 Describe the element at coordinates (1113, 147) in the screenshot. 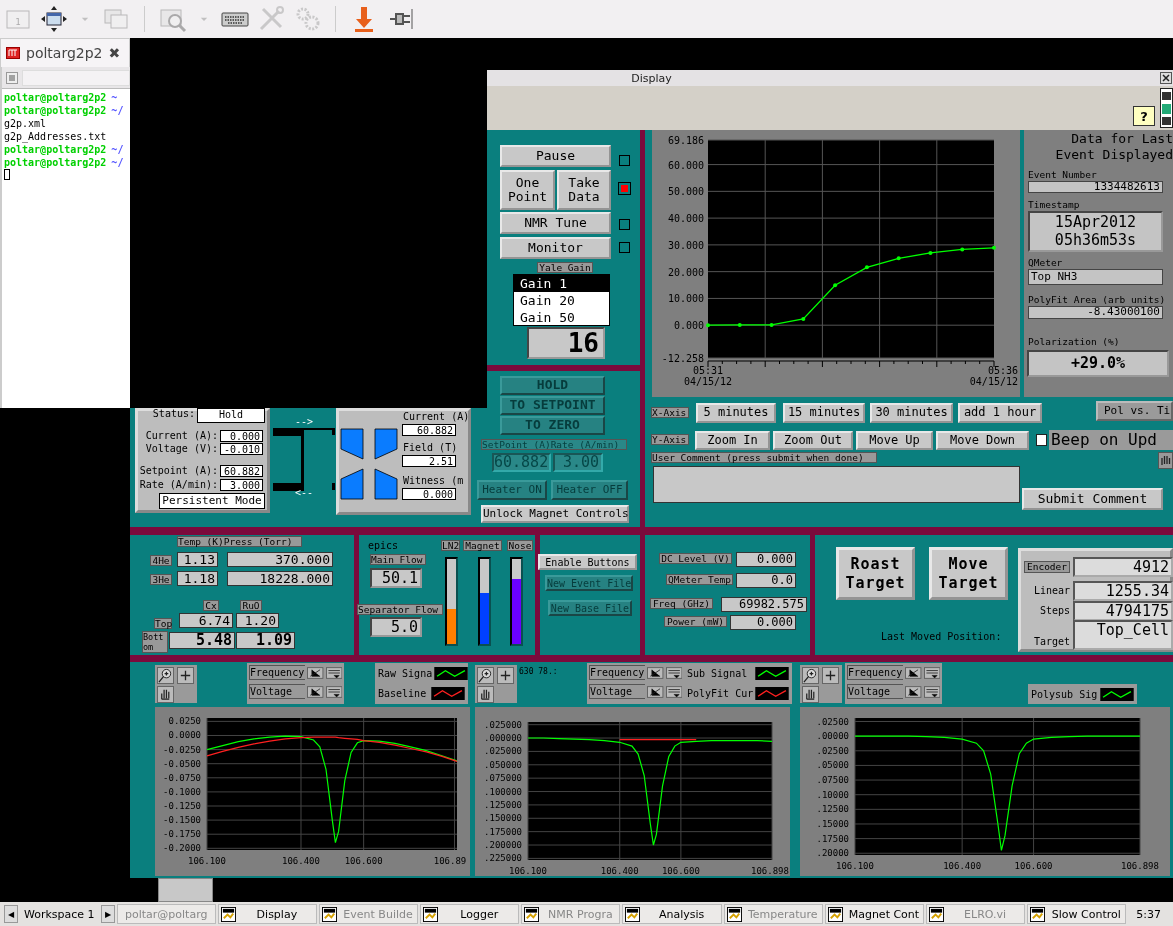

I see `panel-title: Data for Last Event Displayed` at that location.